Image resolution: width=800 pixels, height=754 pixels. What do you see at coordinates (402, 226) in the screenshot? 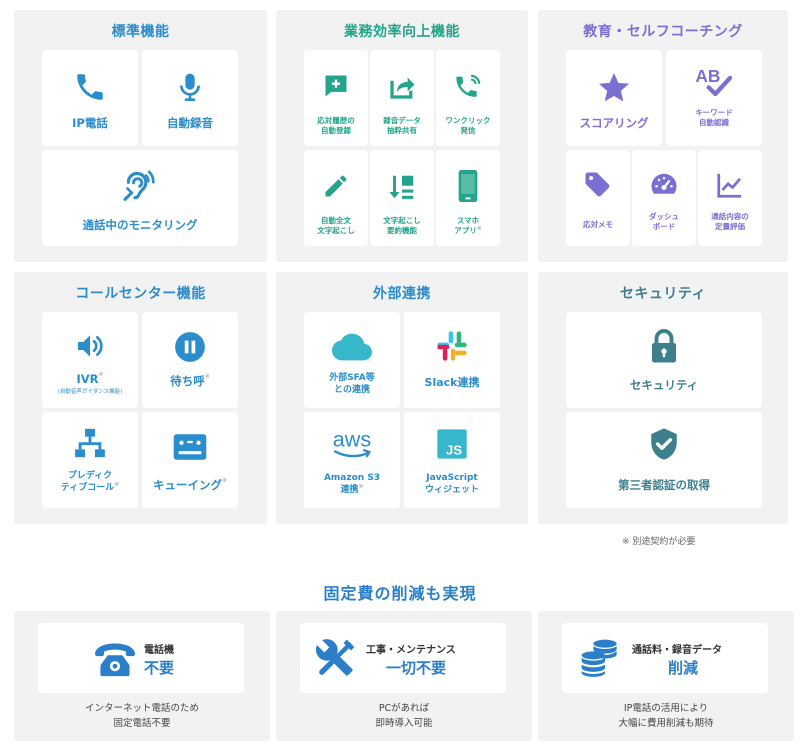
I see `summary-label: 文字起こし 要約機能` at bounding box center [402, 226].